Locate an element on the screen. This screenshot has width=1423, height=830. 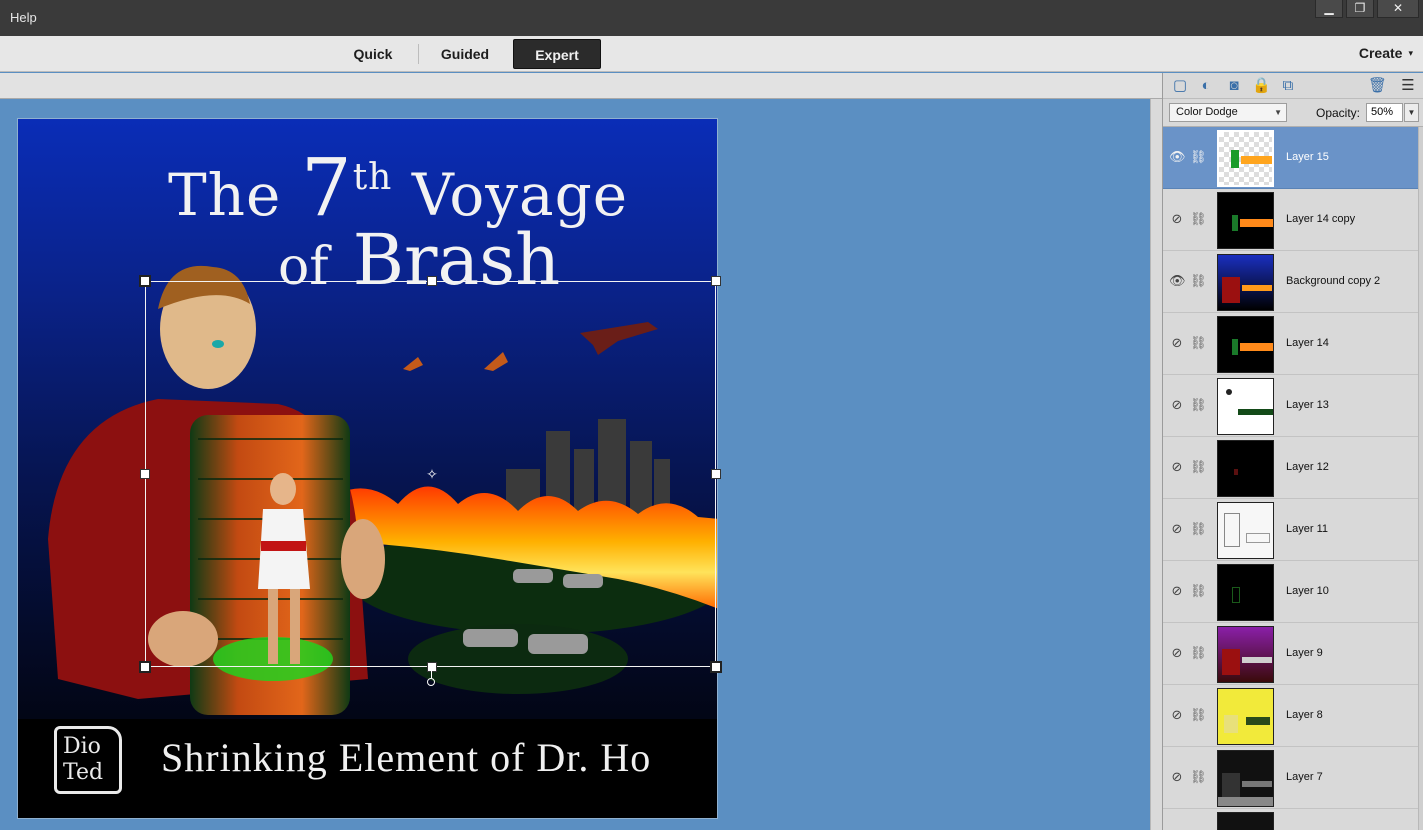
layers-options: Color Dodge ▼ Opacity: 50% ▼ is located at coordinates (1293, 113).